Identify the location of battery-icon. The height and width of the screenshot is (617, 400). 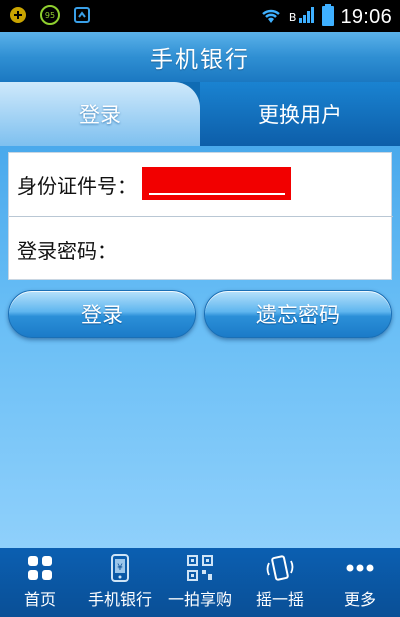
(328, 17).